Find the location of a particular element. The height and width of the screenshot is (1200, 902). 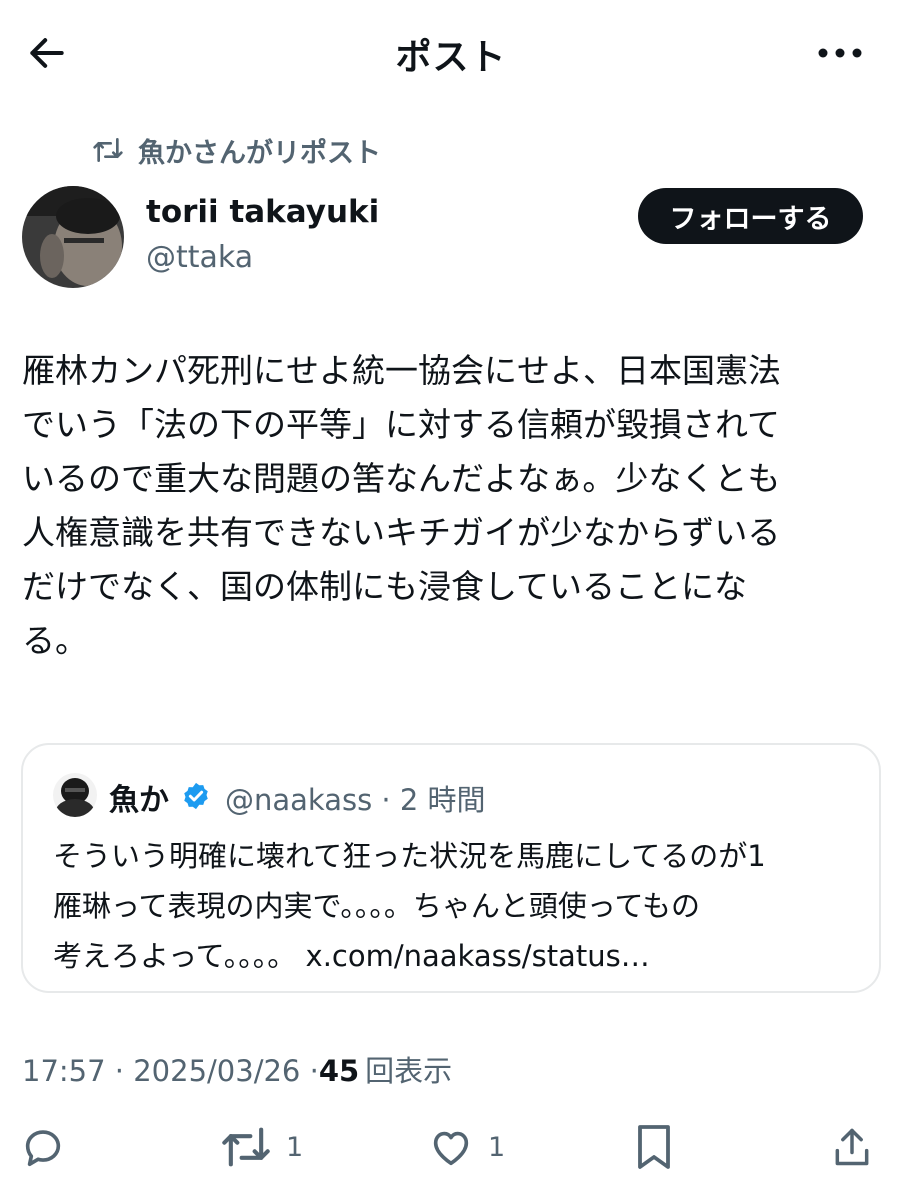

bookmark-icon is located at coordinates (654, 1147).